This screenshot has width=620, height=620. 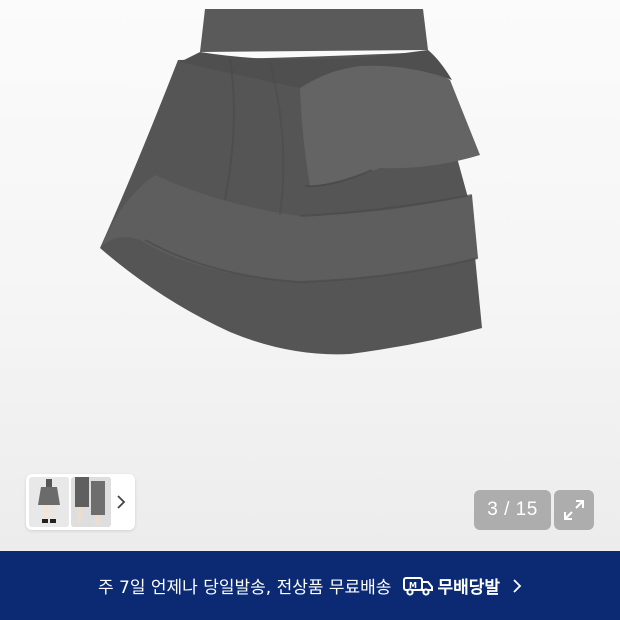 I want to click on image-counter: 3 / 15, so click(x=512, y=510).